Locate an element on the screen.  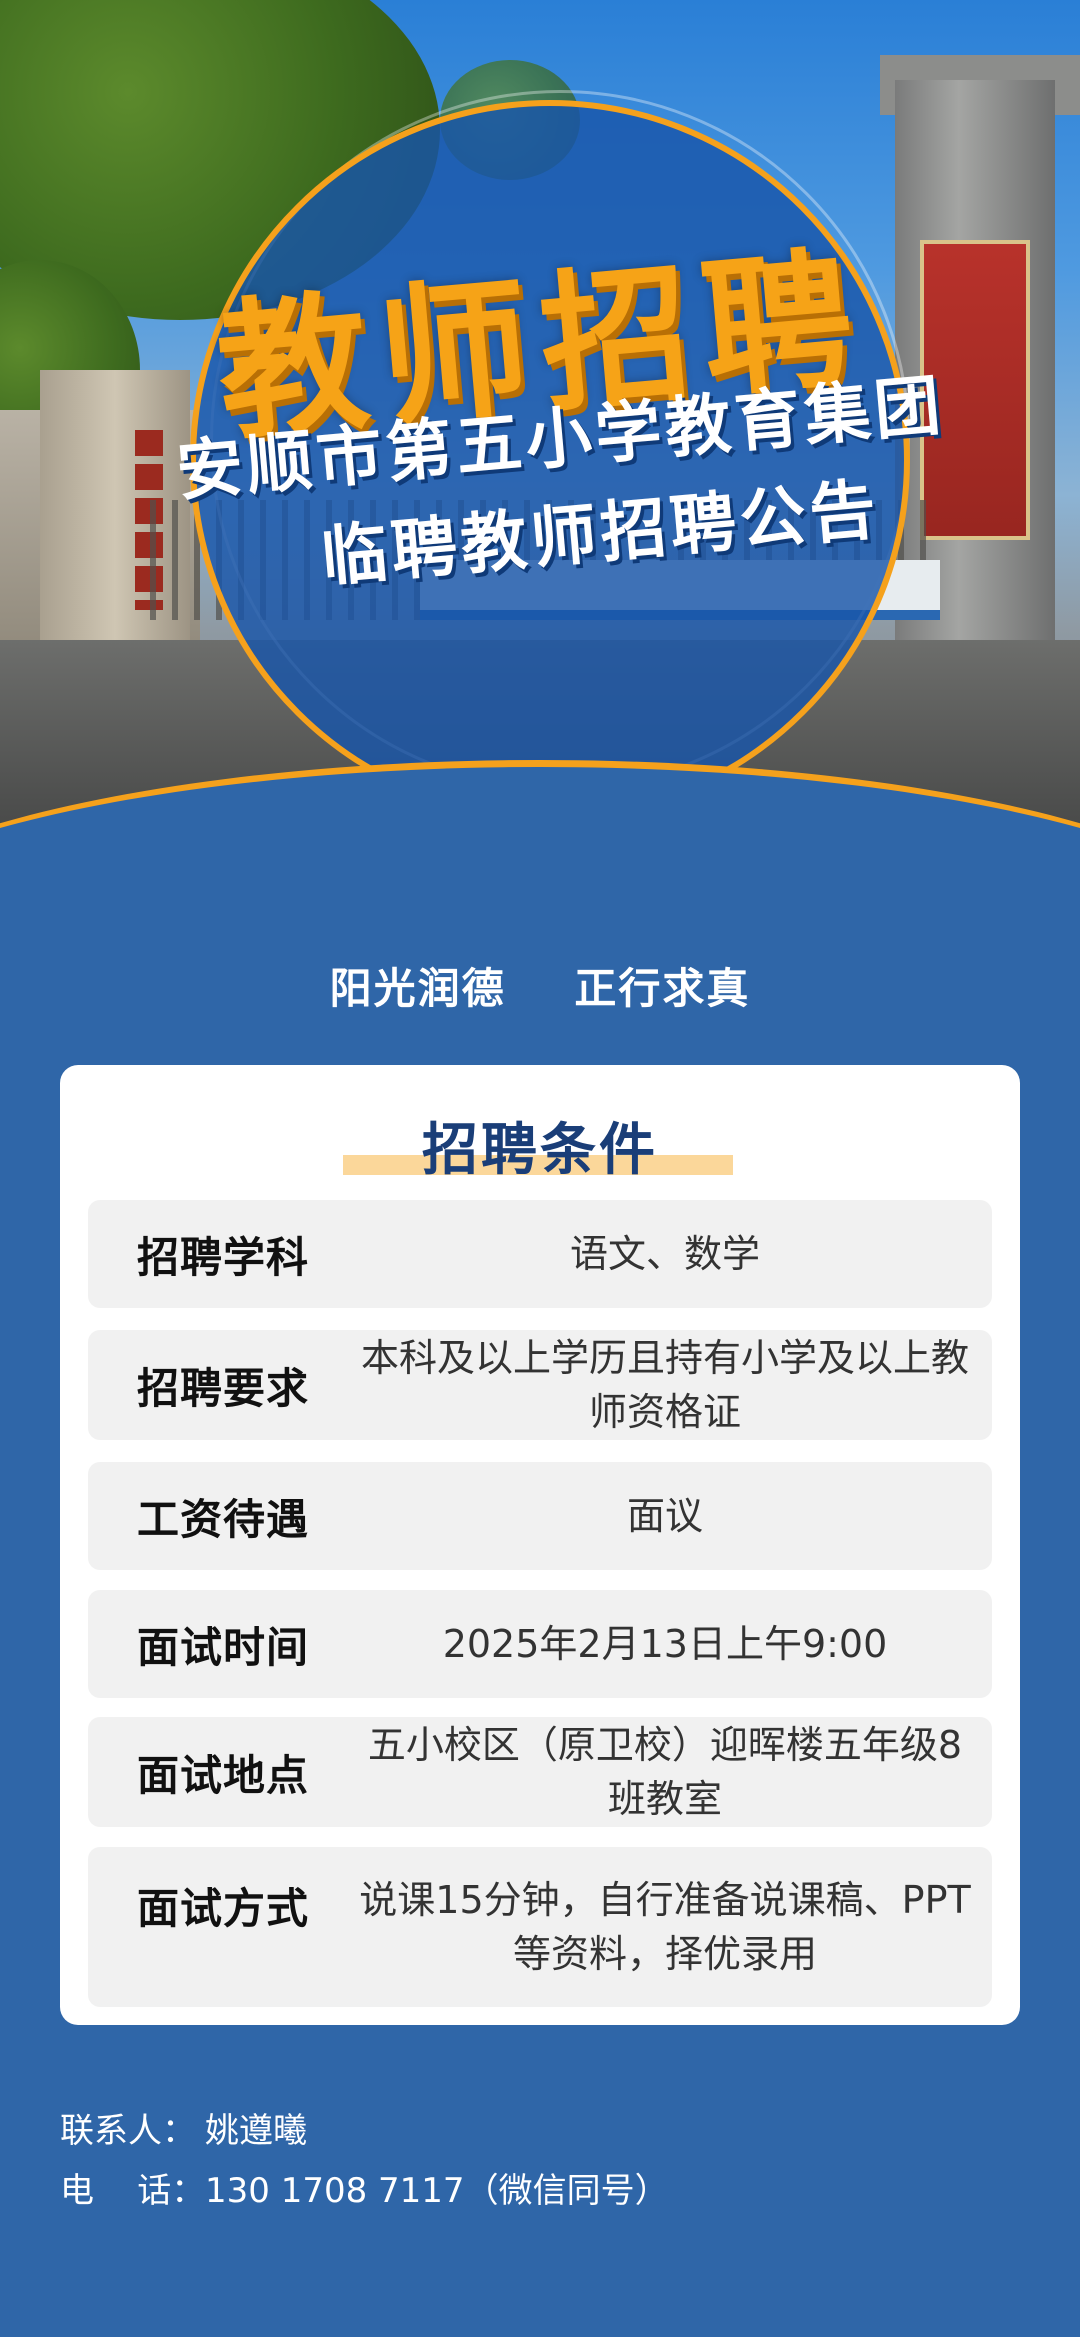
contact-phone-label: 电 话： is located at coordinates (133, 2191).